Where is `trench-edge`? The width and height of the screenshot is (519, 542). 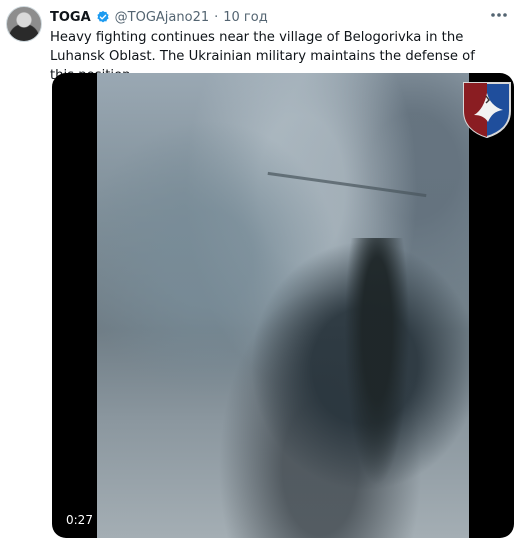 trench-edge is located at coordinates (347, 184).